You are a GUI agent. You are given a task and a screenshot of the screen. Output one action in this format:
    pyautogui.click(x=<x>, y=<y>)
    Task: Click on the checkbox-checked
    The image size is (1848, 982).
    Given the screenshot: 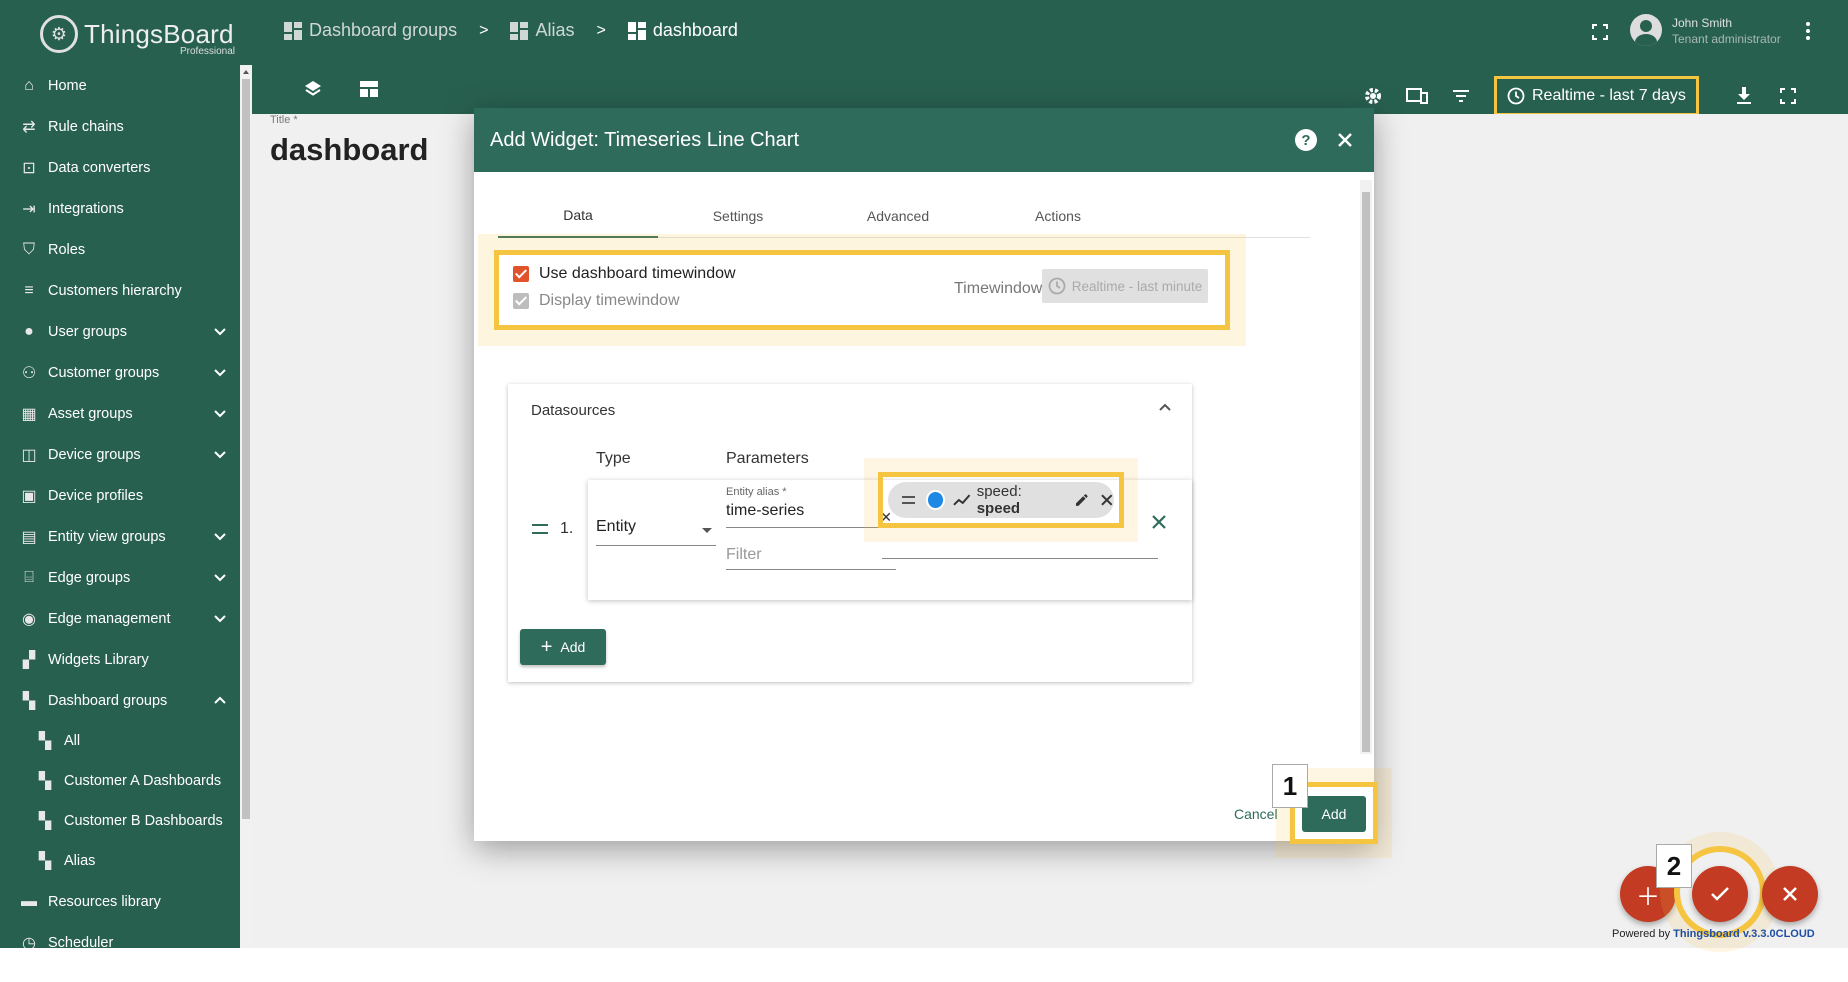 What is the action you would take?
    pyautogui.click(x=521, y=274)
    